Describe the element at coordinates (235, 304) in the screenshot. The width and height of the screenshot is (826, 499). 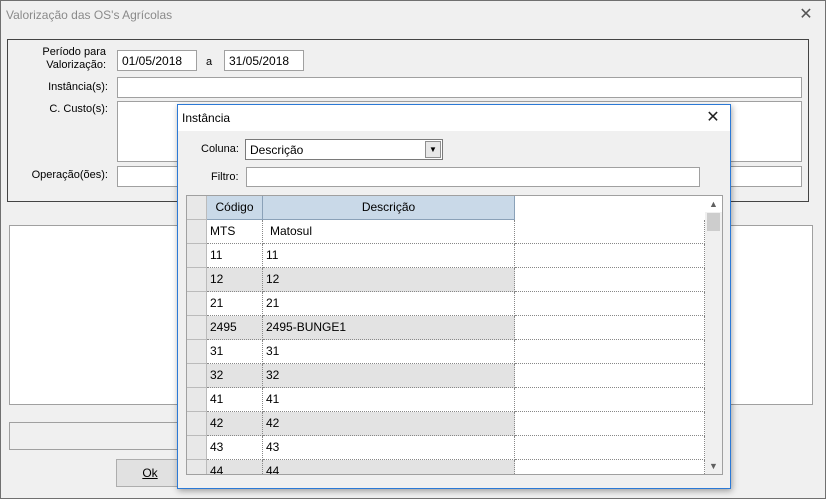
I see `cell-codigo: 21` at that location.